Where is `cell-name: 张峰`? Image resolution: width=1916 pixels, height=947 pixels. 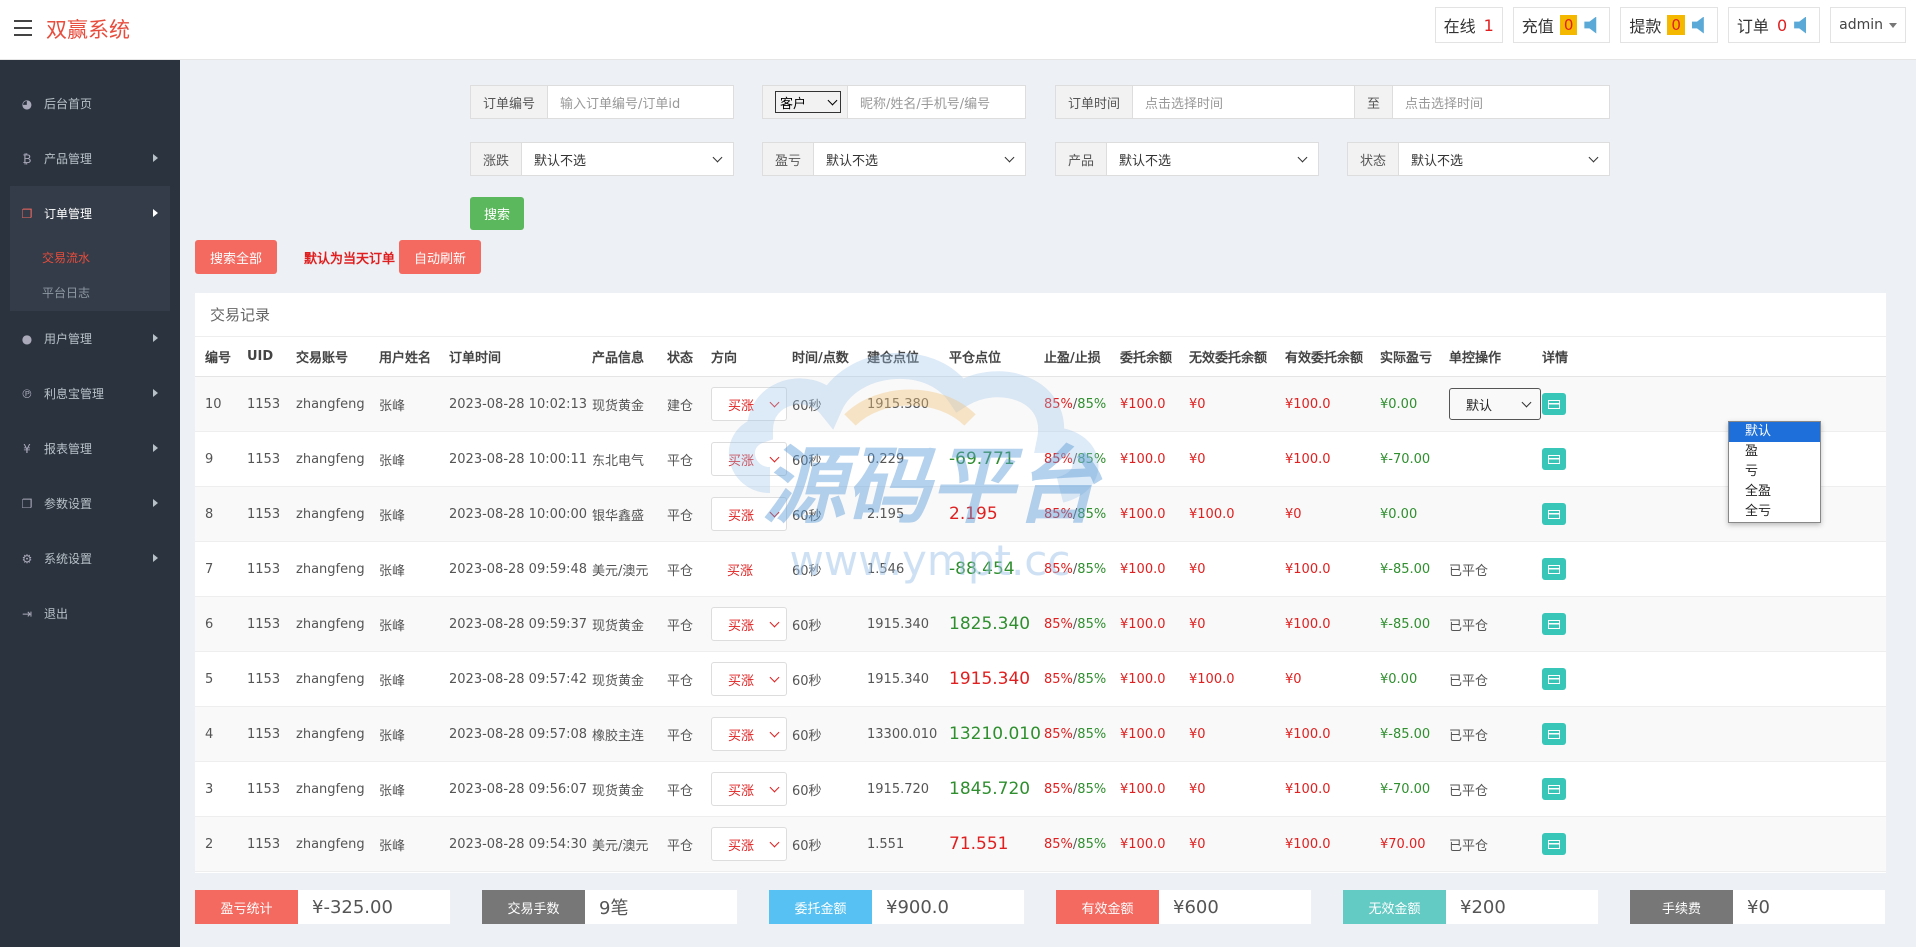 cell-name: 张峰 is located at coordinates (392, 626).